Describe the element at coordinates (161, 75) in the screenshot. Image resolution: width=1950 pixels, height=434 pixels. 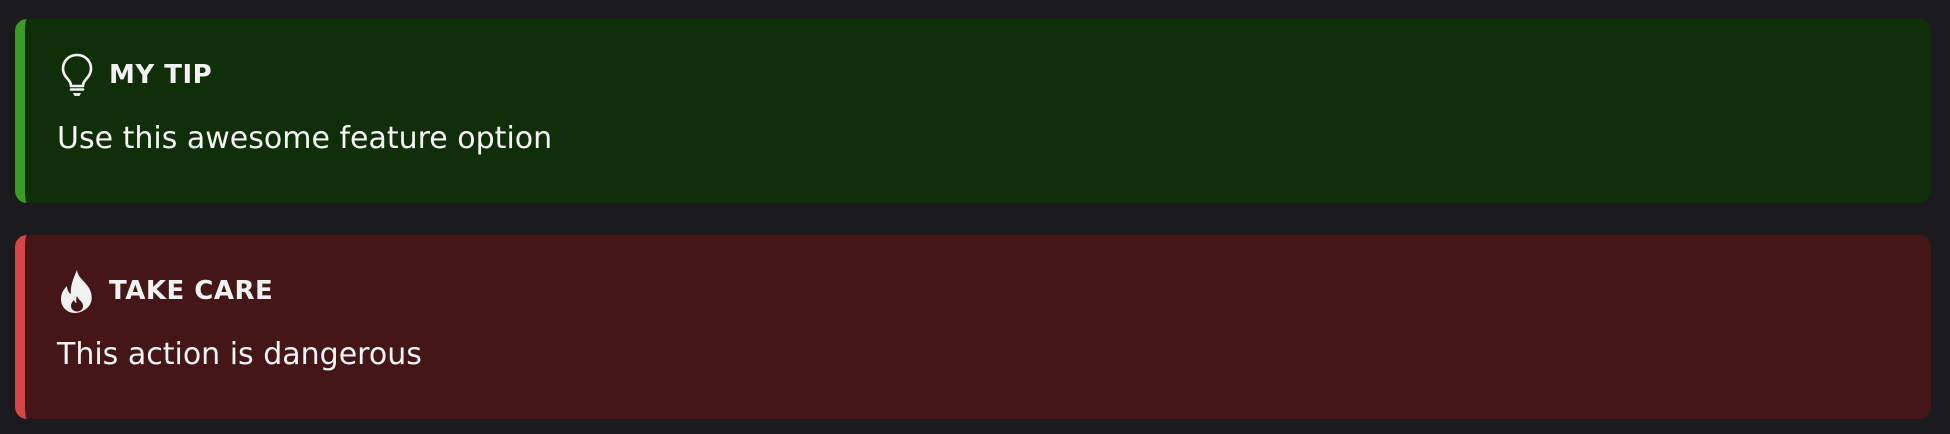
I see `admonition-title: MY TIP` at that location.